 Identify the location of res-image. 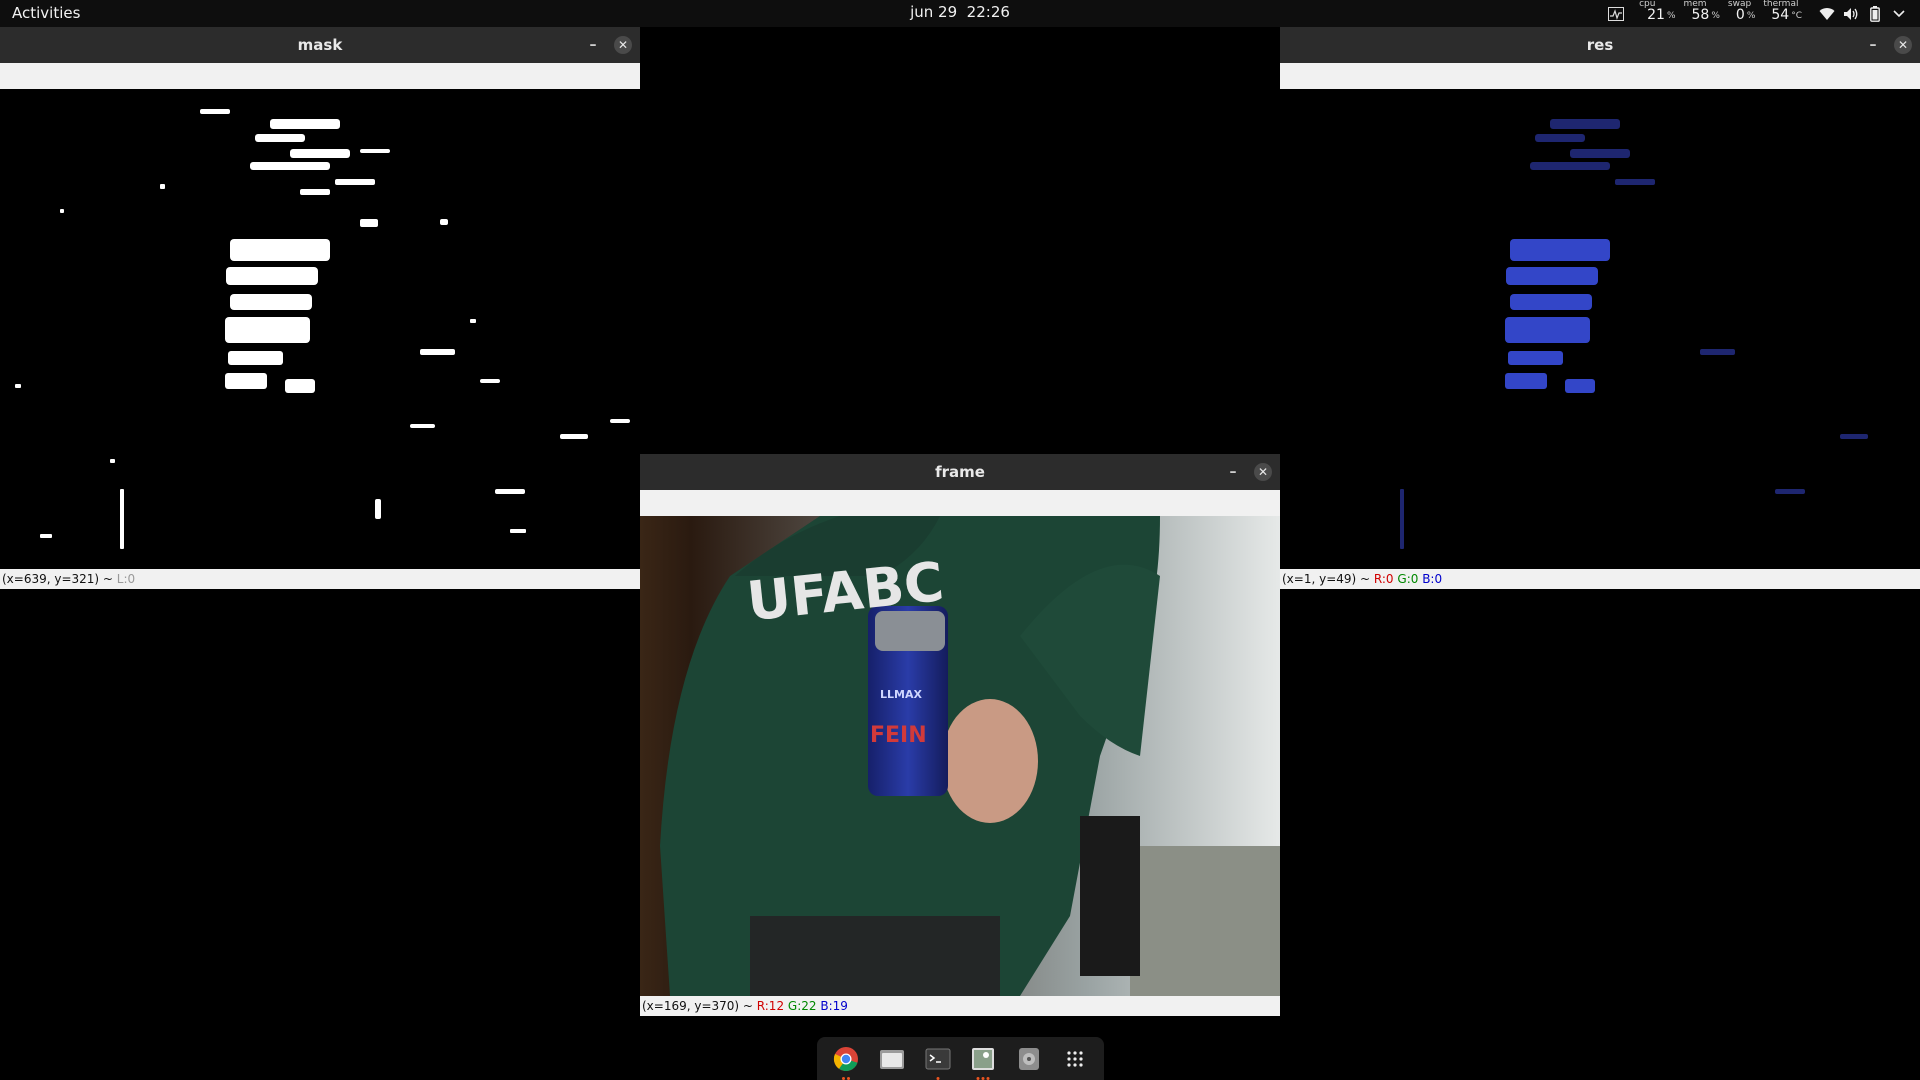
(1600, 329).